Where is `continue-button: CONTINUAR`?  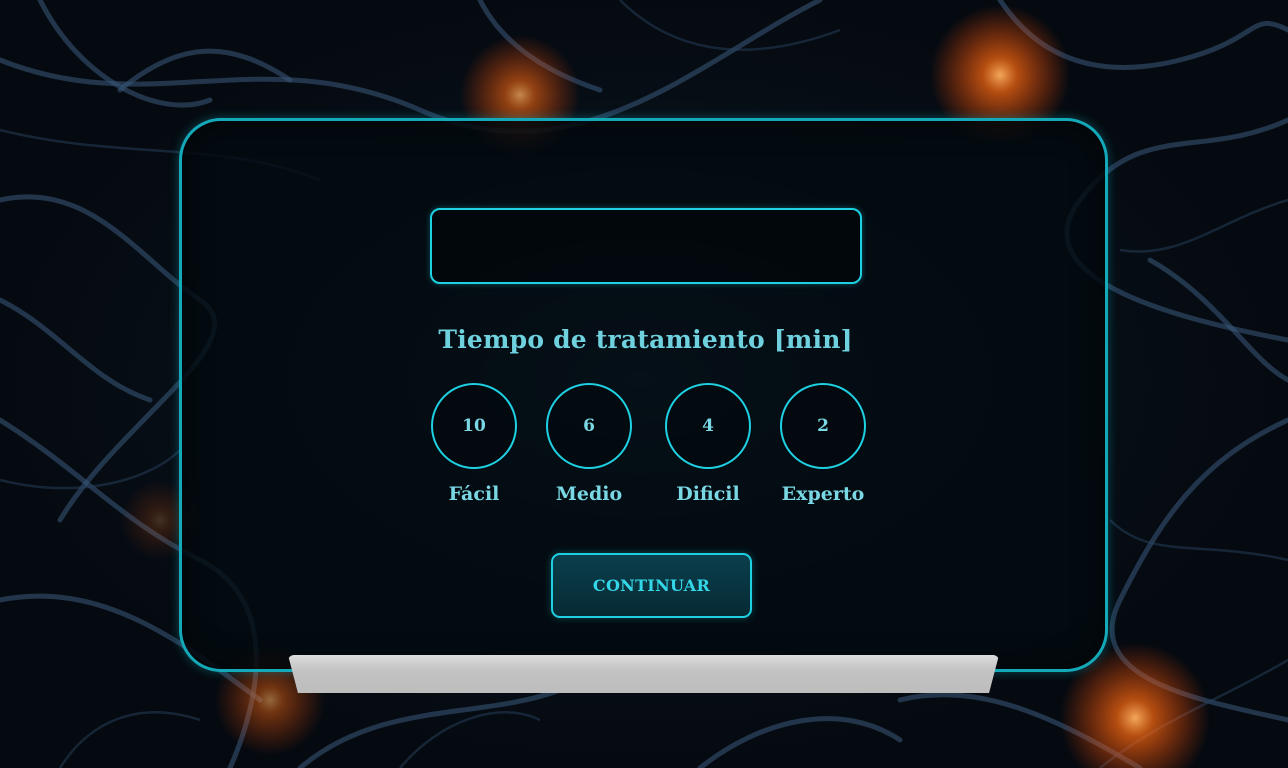 continue-button: CONTINUAR is located at coordinates (651, 585).